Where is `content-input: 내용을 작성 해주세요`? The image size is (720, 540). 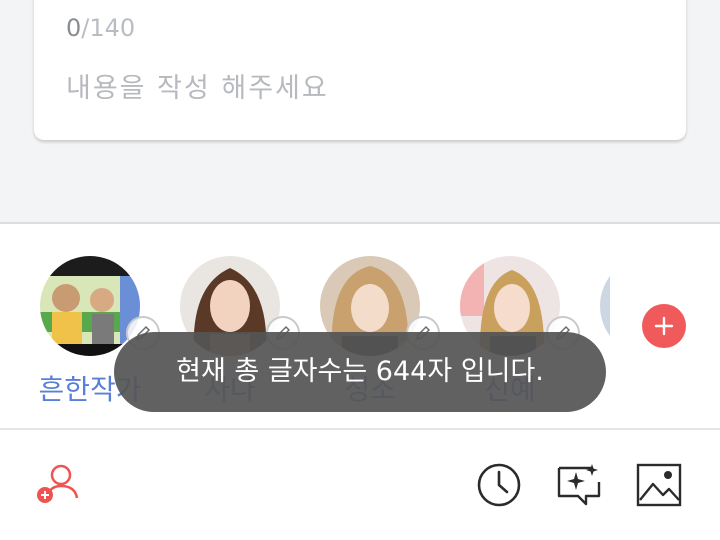
content-input: 내용을 작성 해주세요 is located at coordinates (197, 85).